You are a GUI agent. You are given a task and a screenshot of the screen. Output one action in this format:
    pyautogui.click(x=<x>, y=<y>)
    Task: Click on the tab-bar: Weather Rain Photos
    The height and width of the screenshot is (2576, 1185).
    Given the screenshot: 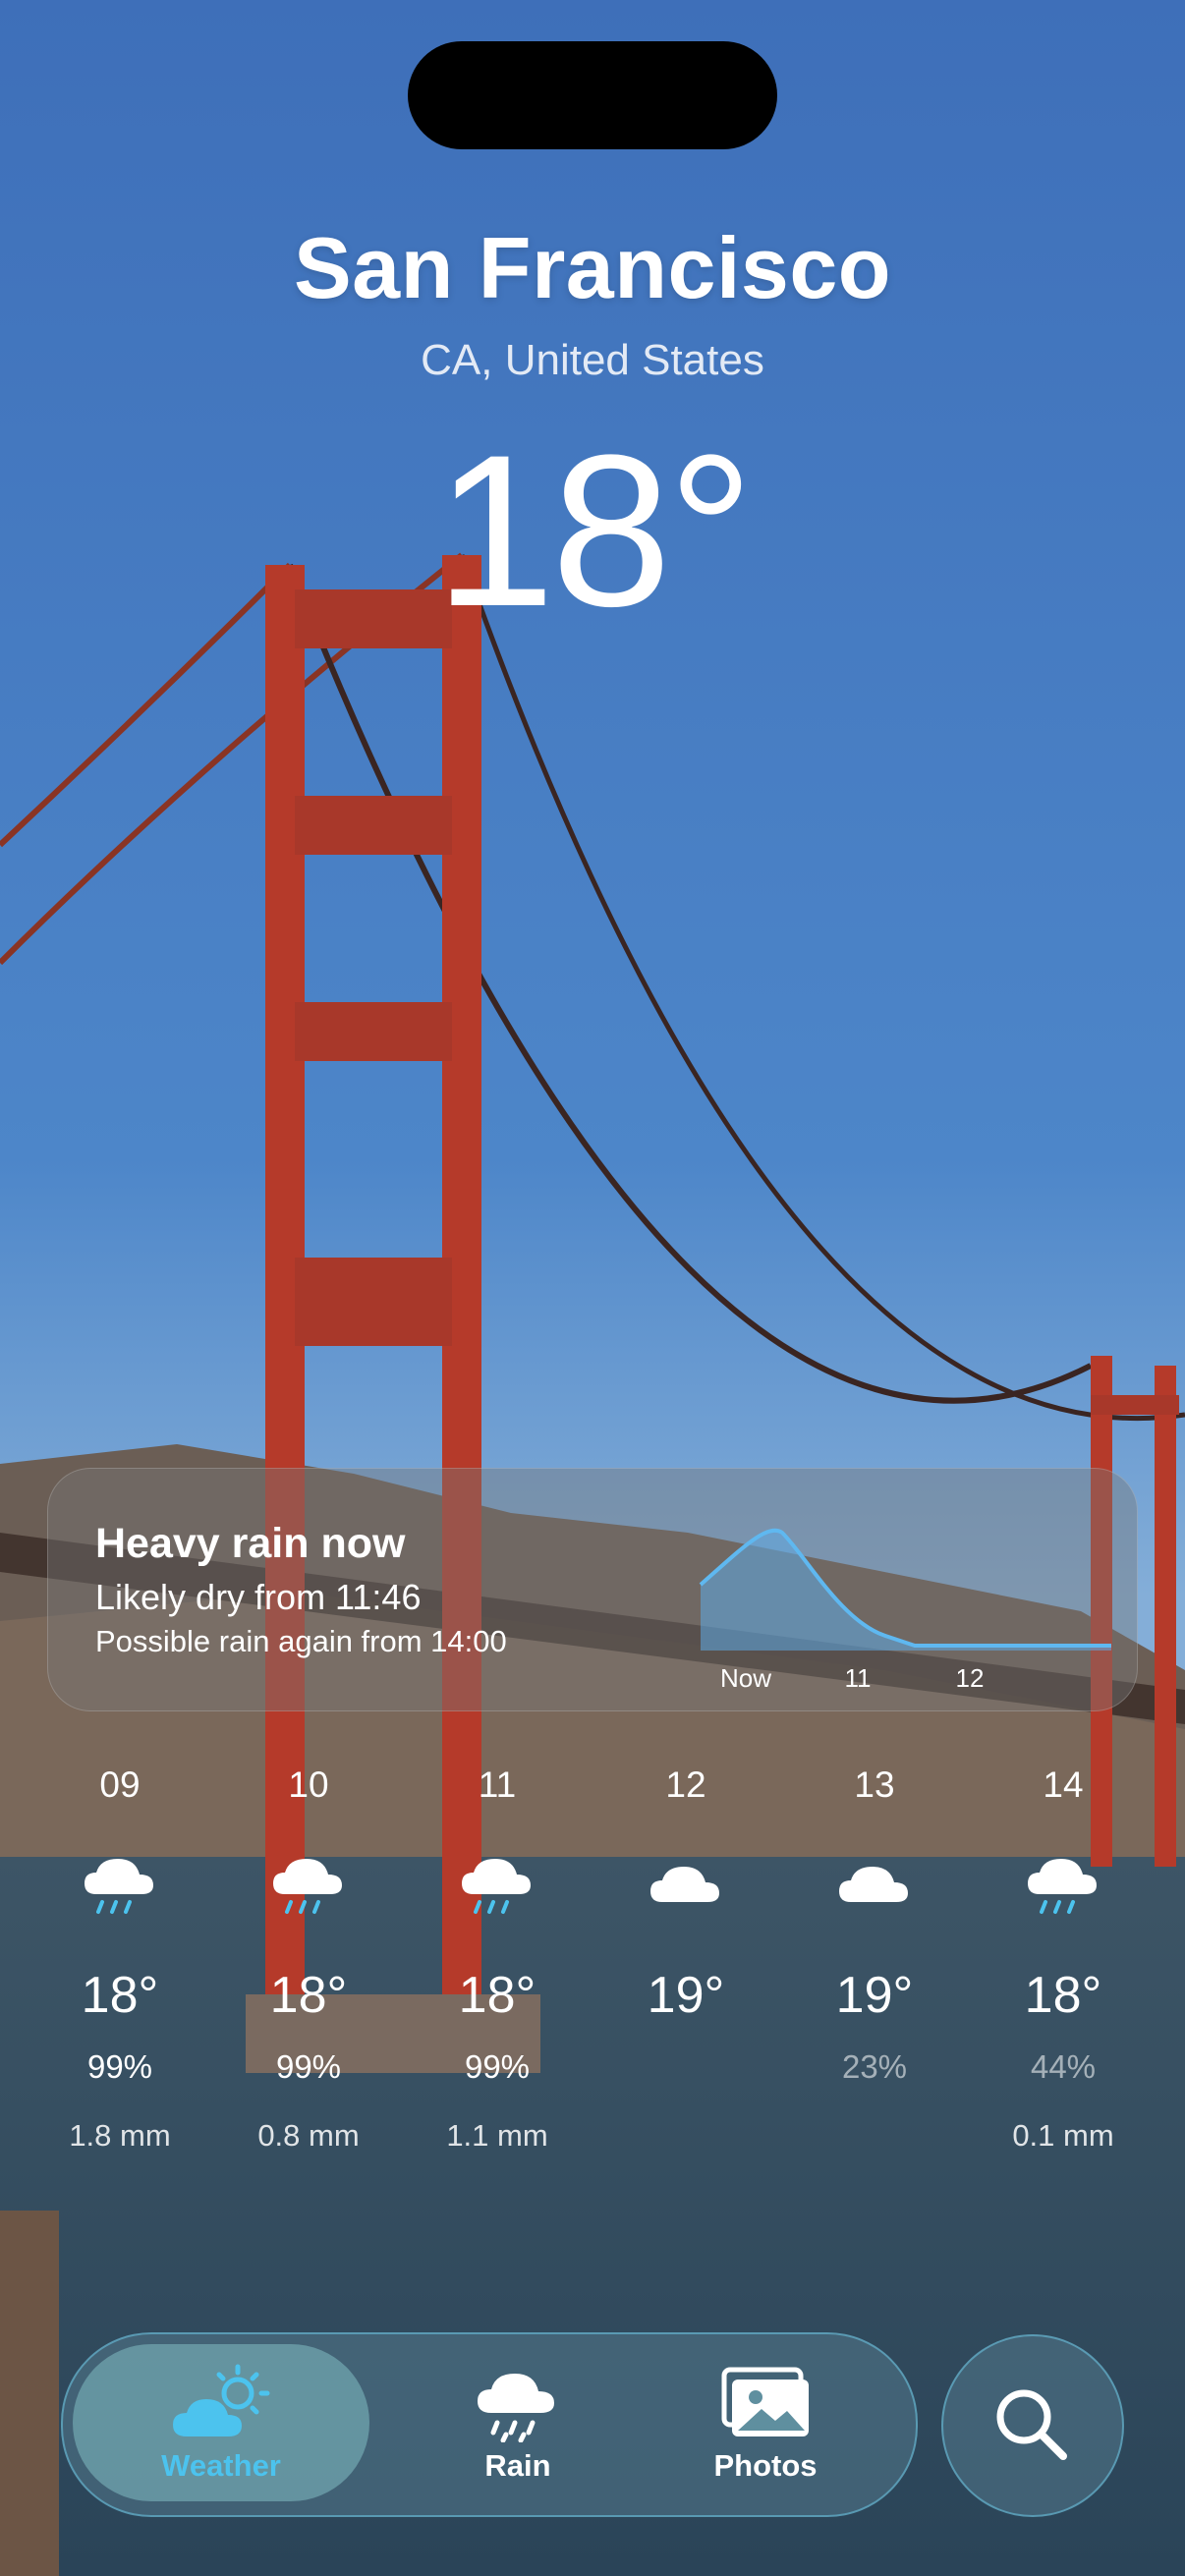 What is the action you would take?
    pyautogui.click(x=490, y=2424)
    